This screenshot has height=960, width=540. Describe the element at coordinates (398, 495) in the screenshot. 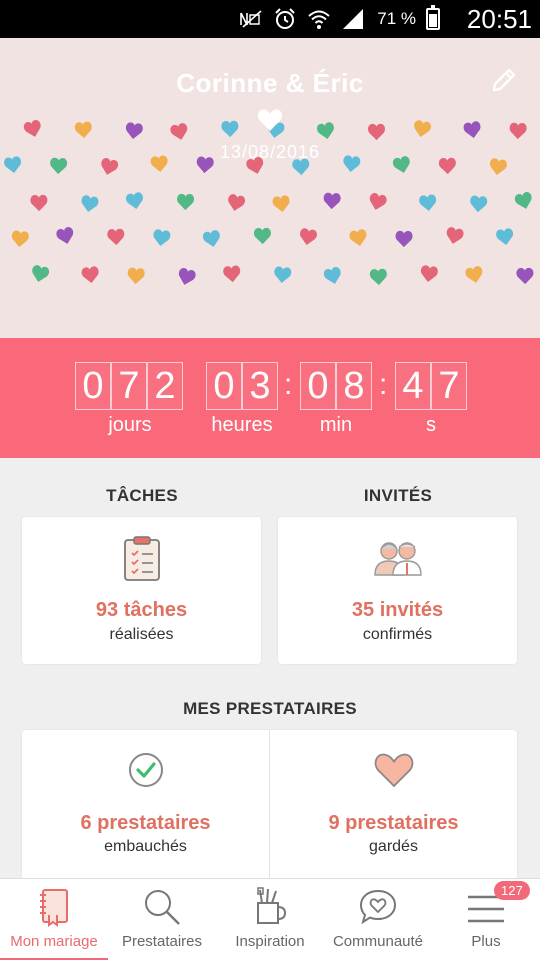

I see `guests-title: INVITÉS` at that location.